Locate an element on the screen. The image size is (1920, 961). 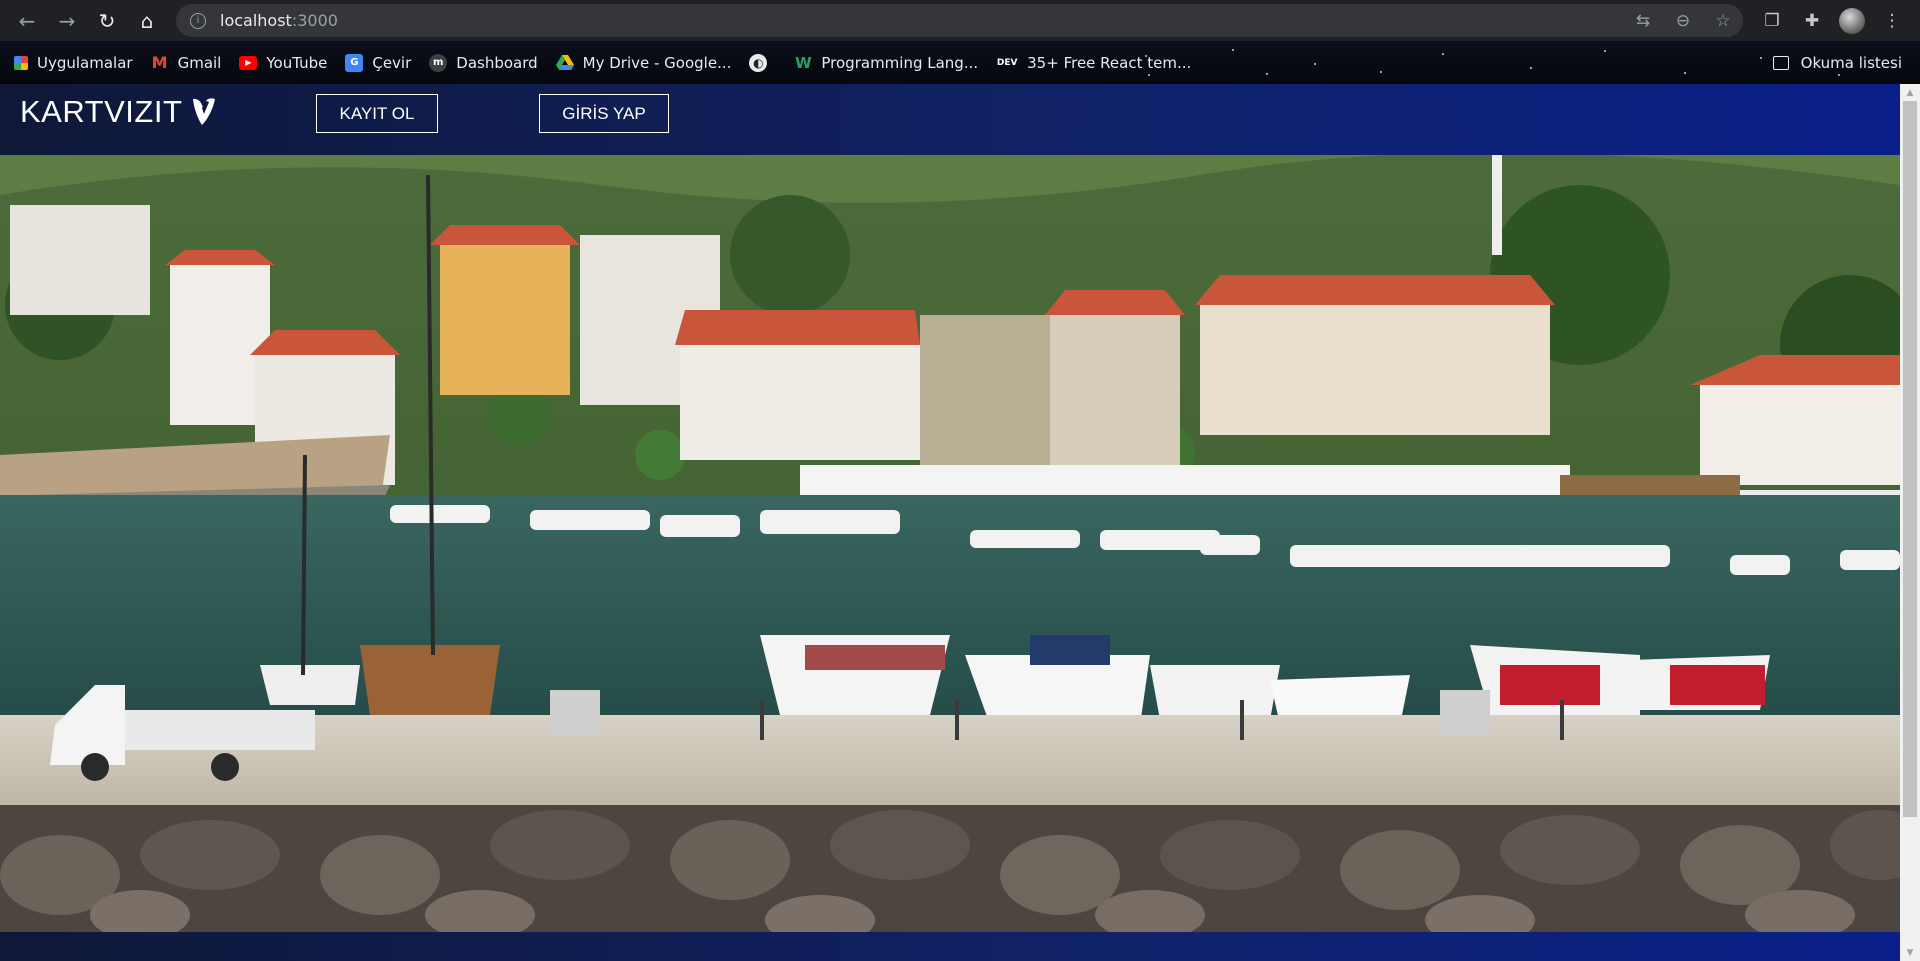
bookmark-globe: ◐ is located at coordinates (762, 62).